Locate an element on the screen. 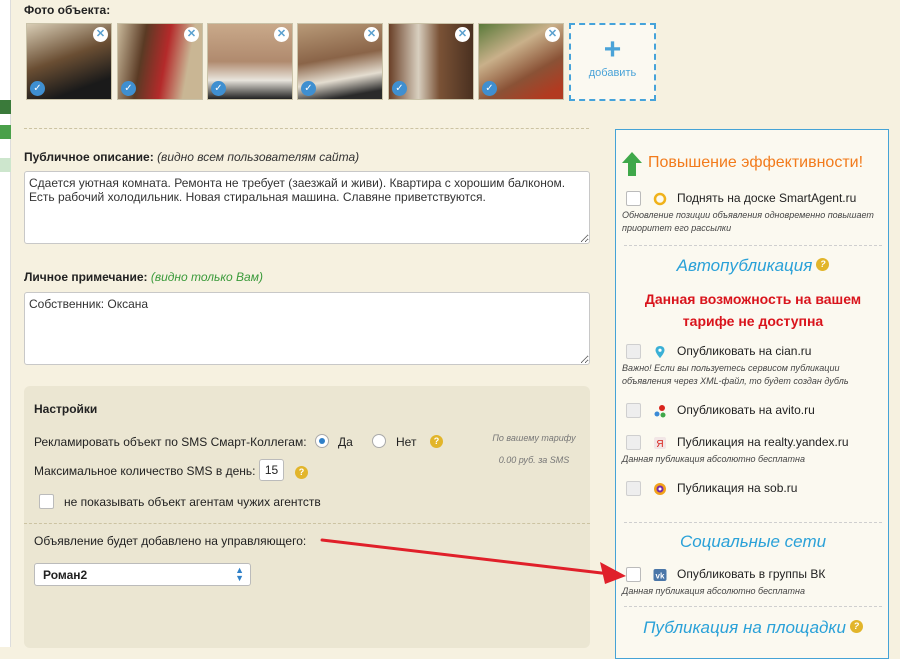  yandex-checkbox is located at coordinates (633, 442).